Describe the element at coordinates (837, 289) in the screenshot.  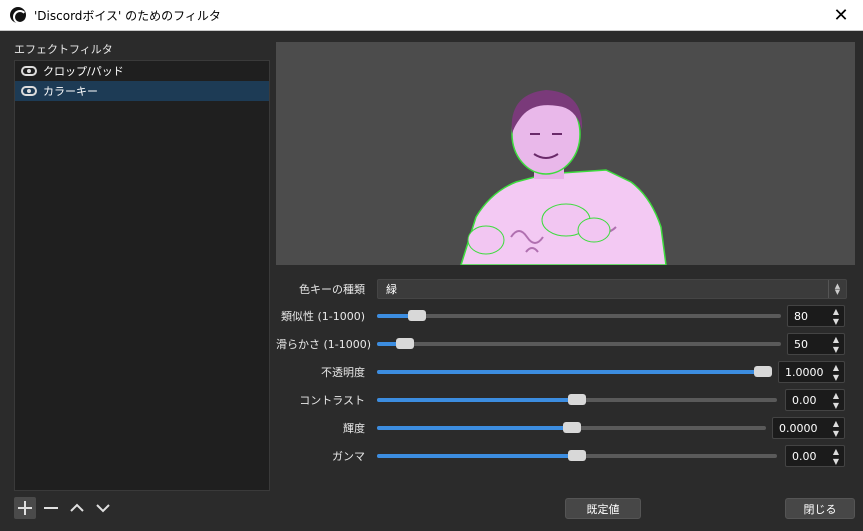
I see `updown-arrow-icon: ▲ ▼` at that location.